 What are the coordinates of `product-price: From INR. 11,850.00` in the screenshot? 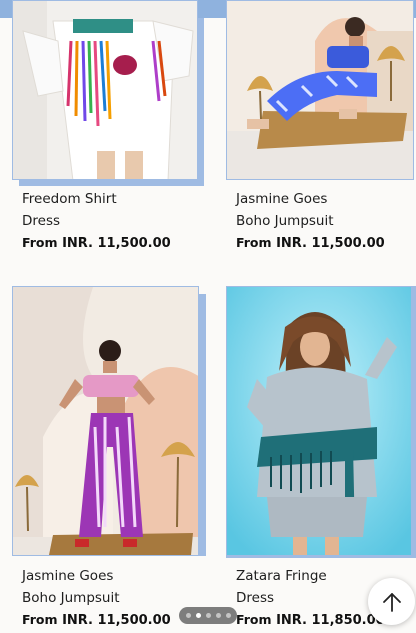 It's located at (310, 620).